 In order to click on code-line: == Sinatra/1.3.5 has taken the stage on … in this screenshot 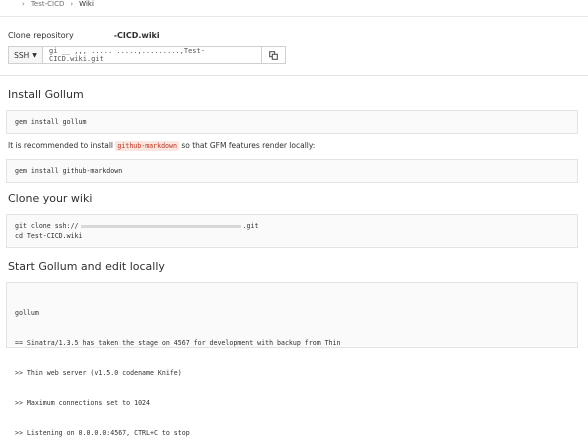, I will do `click(178, 343)`.